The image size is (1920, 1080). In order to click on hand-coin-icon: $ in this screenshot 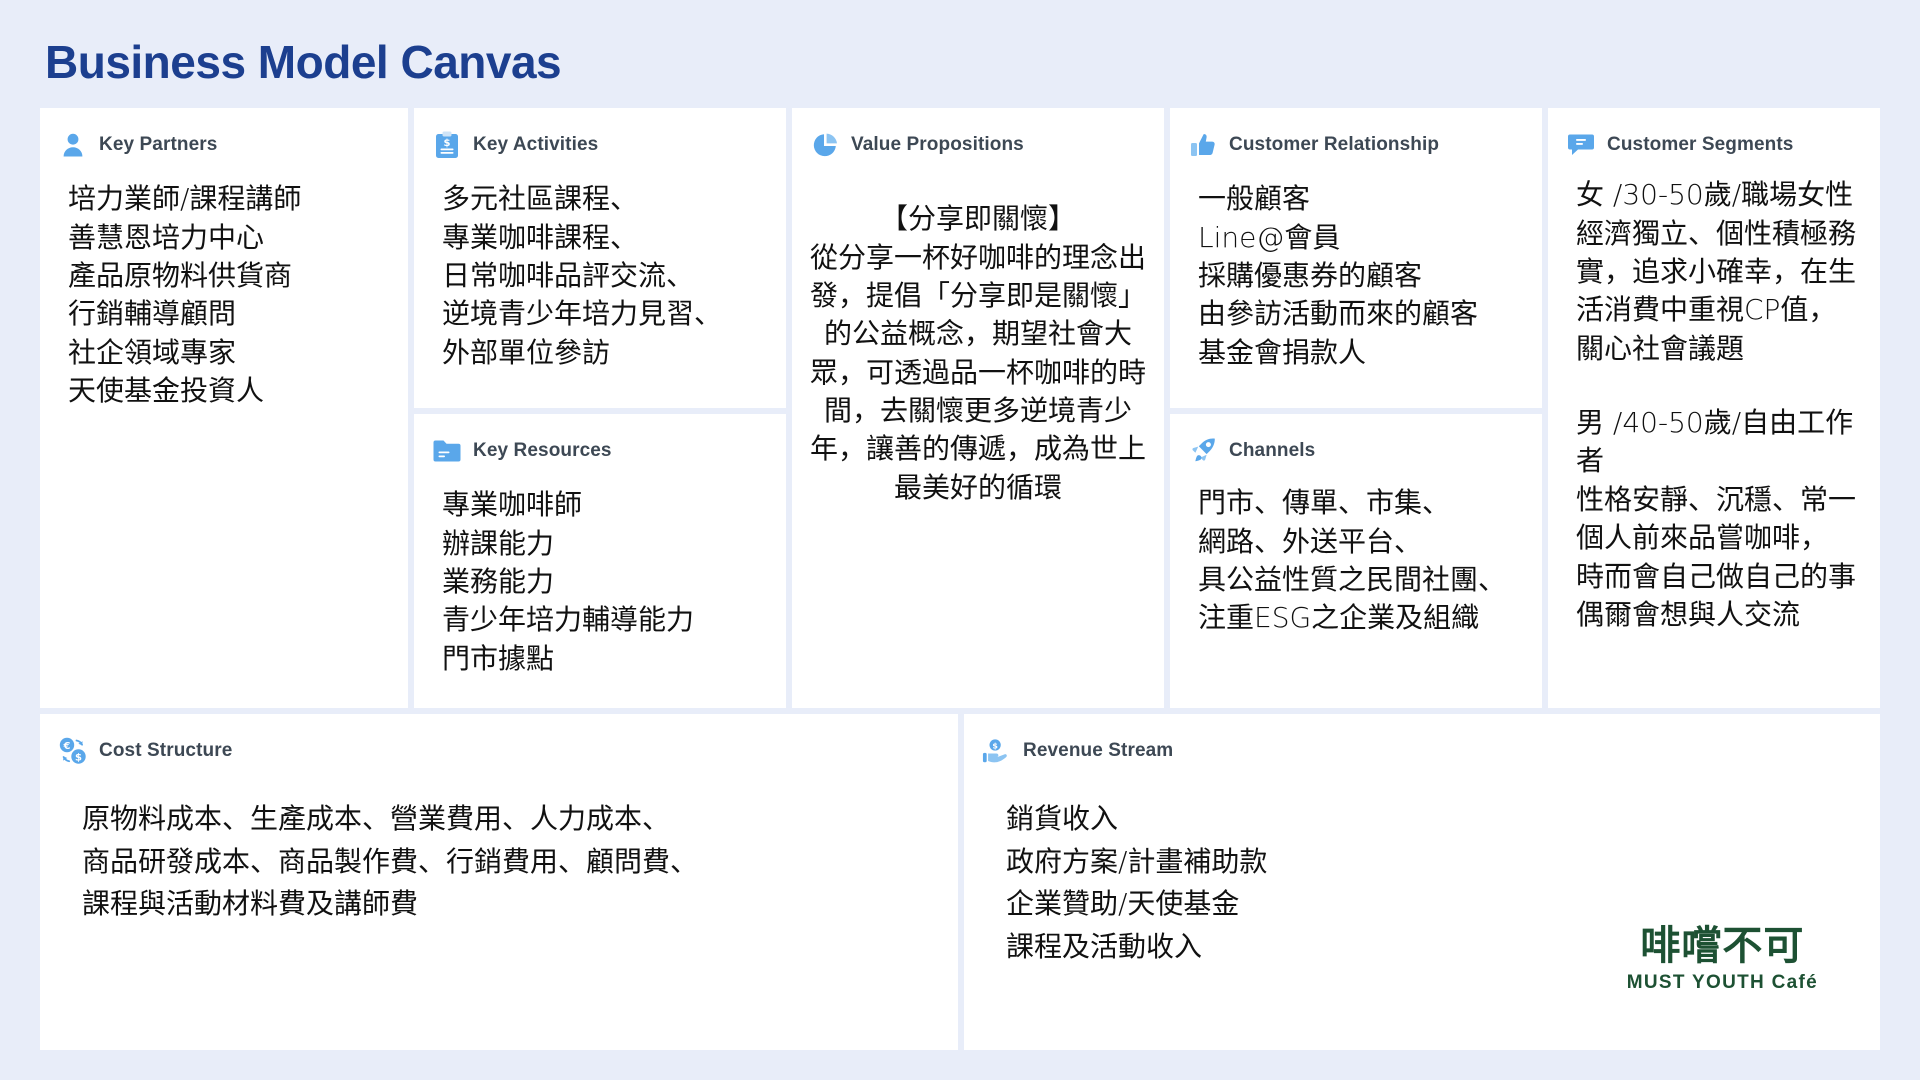, I will do `click(997, 751)`.